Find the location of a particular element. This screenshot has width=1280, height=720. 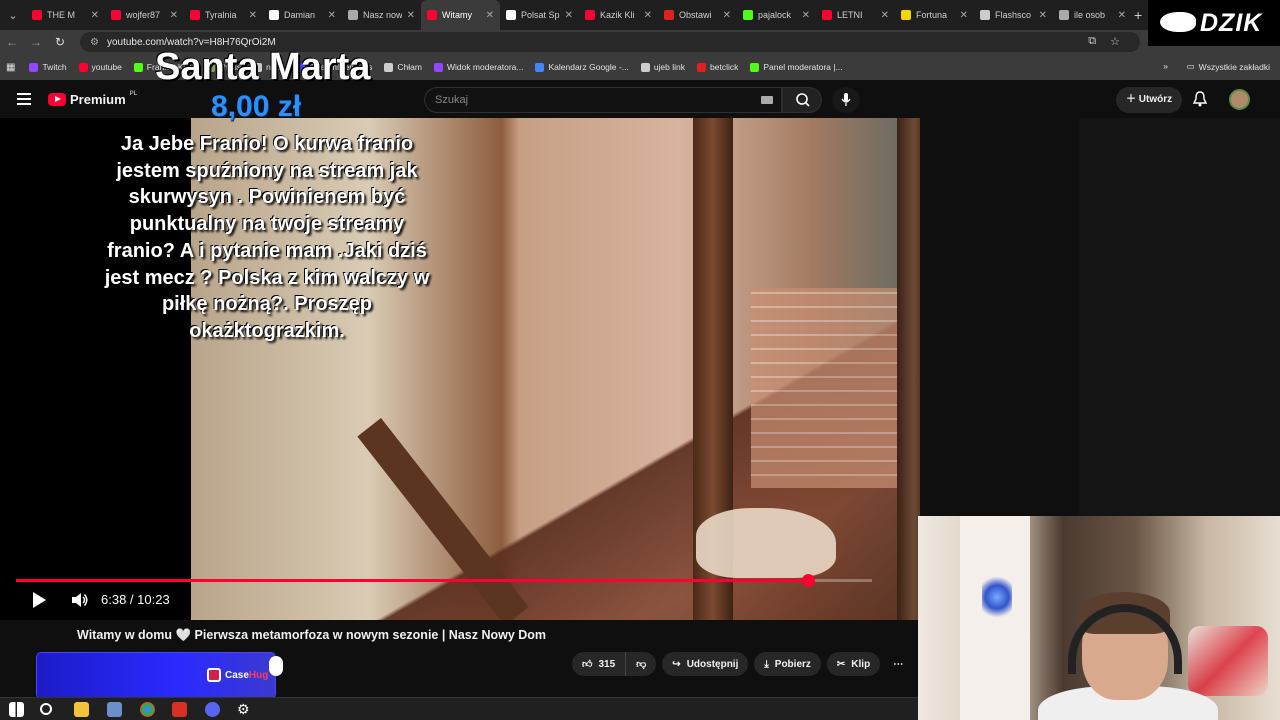

bookmark-star-icon: ☆ is located at coordinates (1115, 41).